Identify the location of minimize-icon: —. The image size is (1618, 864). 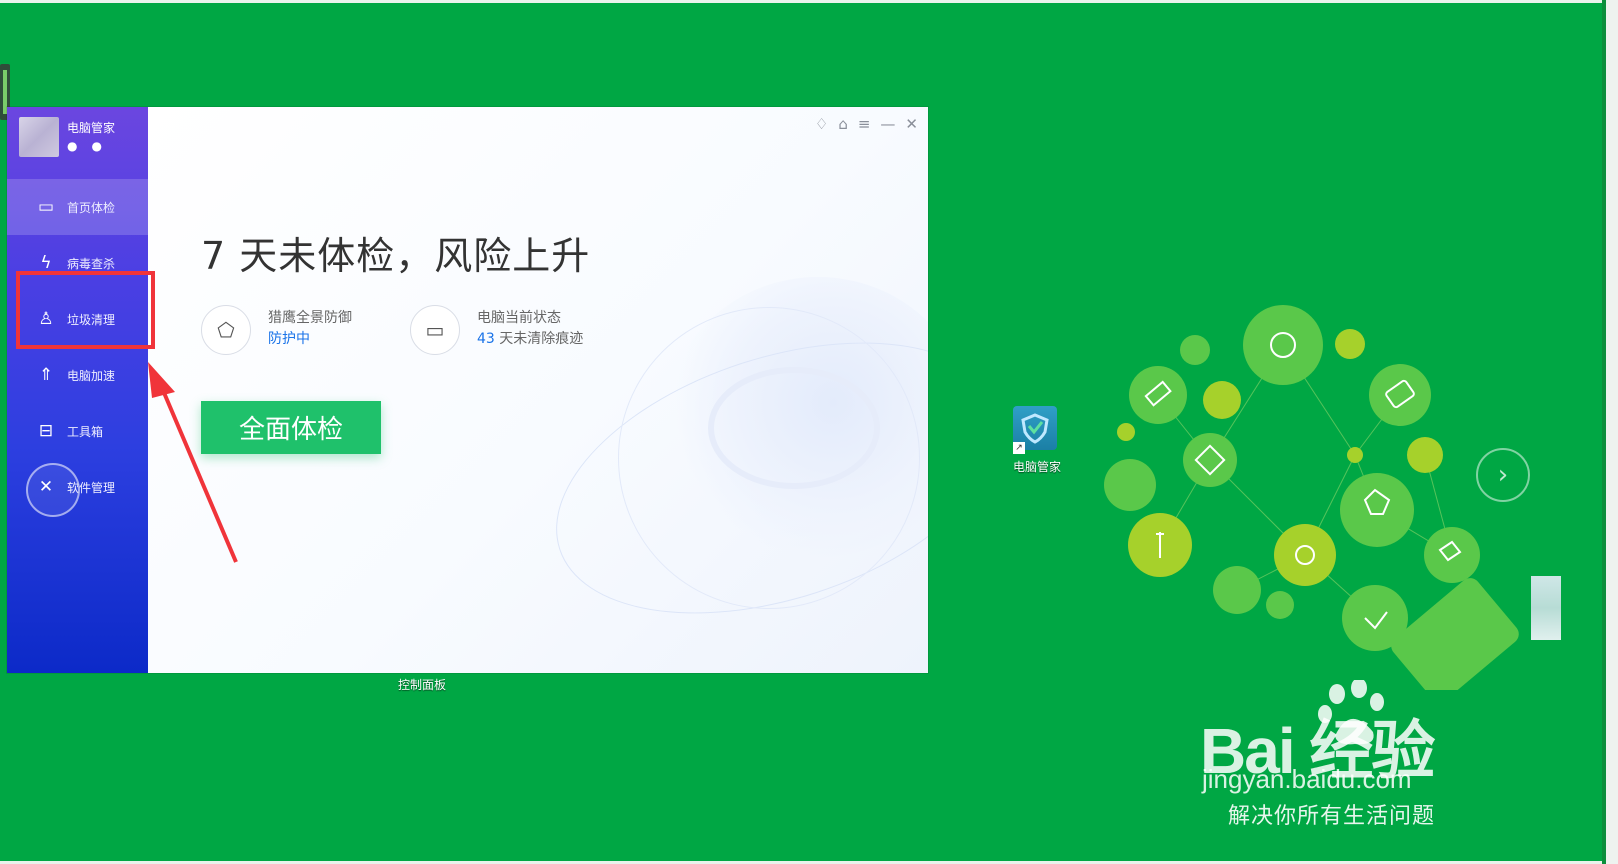
(887, 124).